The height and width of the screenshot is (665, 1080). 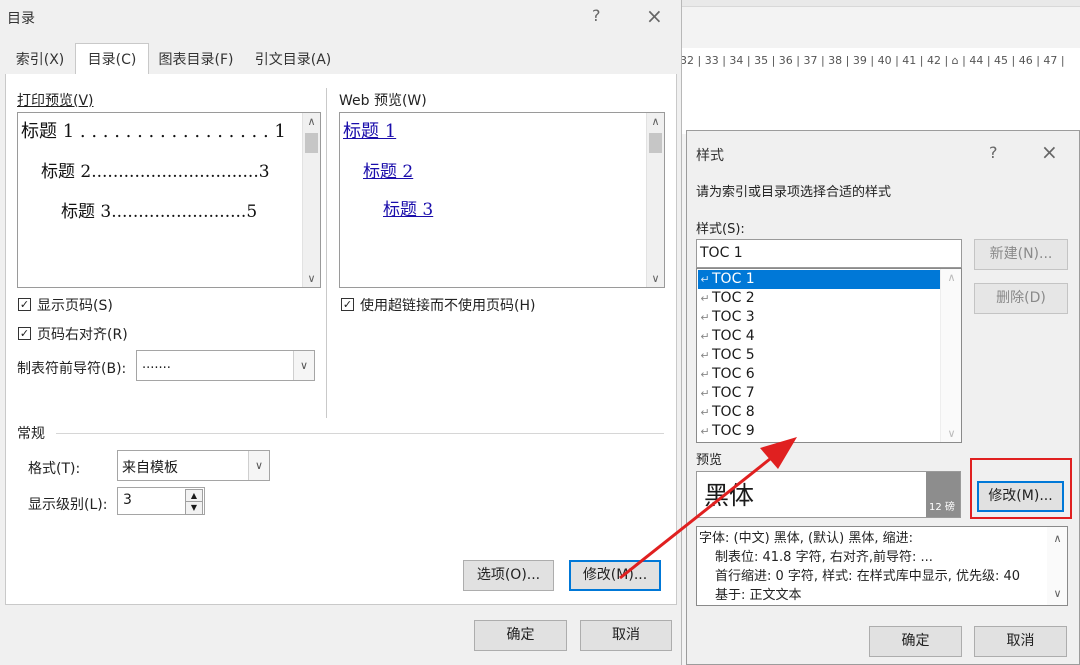 I want to click on annotation-arrow, so click(x=708, y=508).